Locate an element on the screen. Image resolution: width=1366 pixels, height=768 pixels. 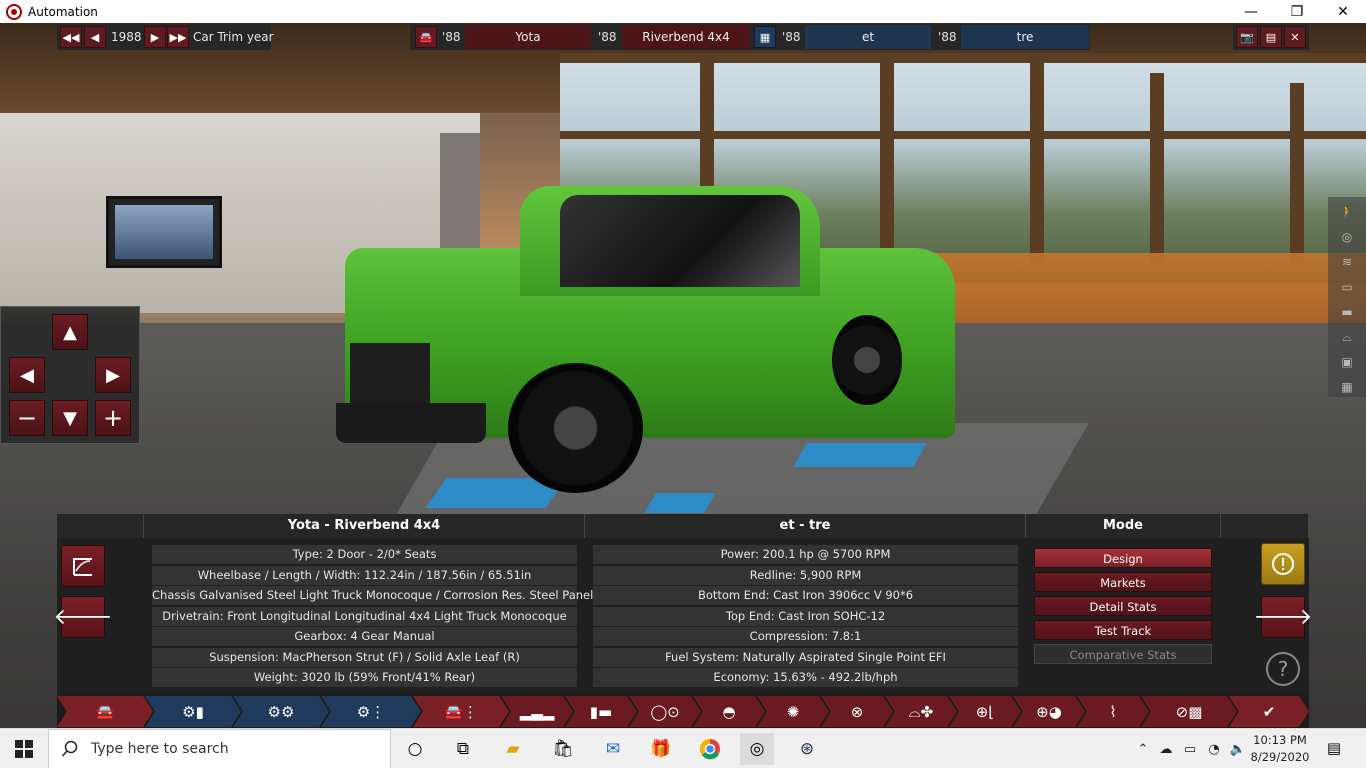
year-first-button: ◀◀ is located at coordinates (71, 37).